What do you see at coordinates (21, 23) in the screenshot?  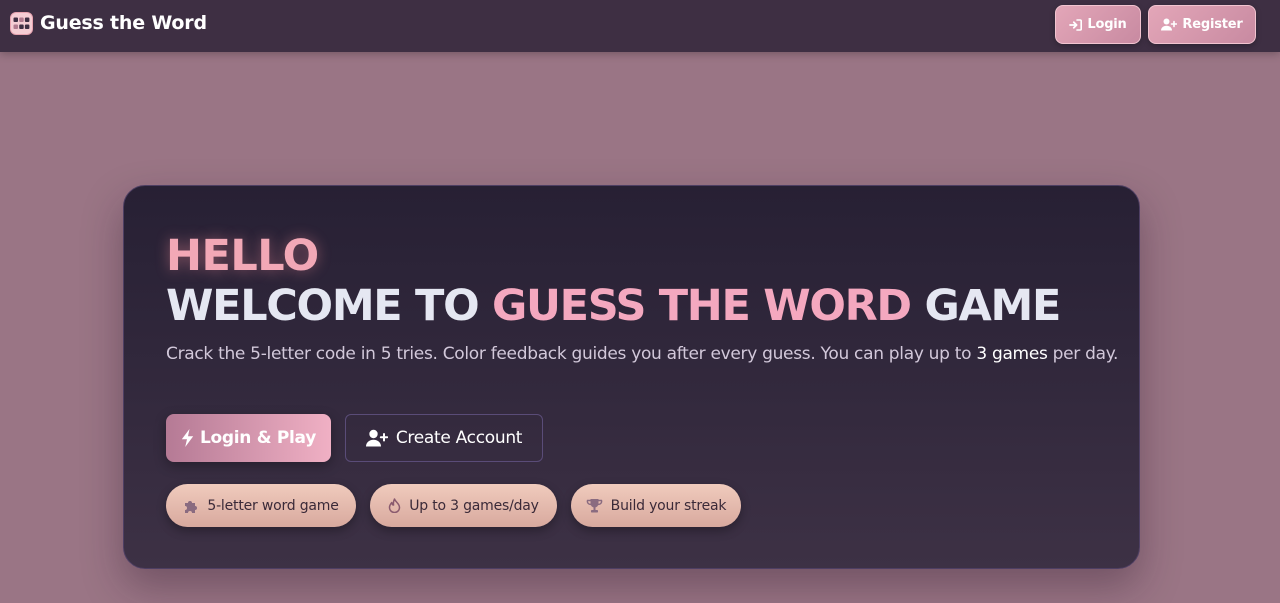 I see `game-tiles-icon` at bounding box center [21, 23].